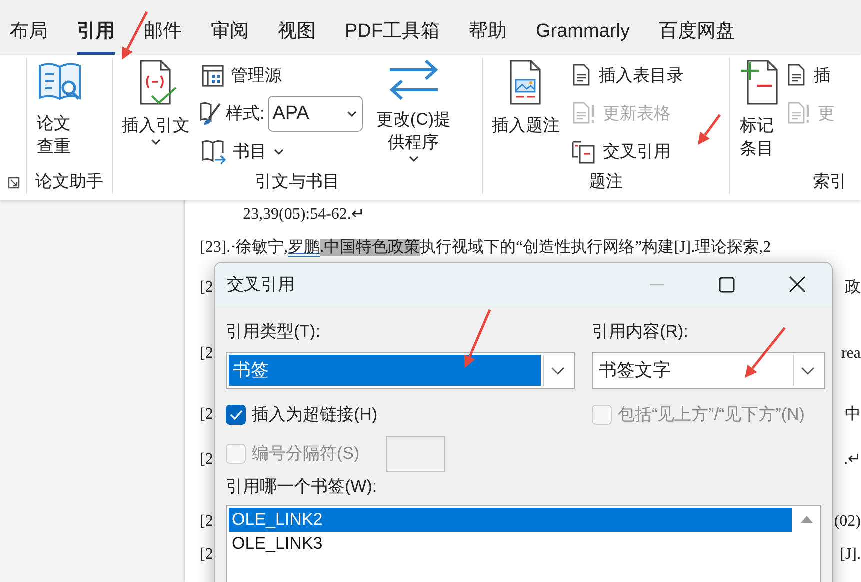 This screenshot has height=582, width=861. I want to click on ribbon-button: 更改(C)提供程序, so click(413, 114).